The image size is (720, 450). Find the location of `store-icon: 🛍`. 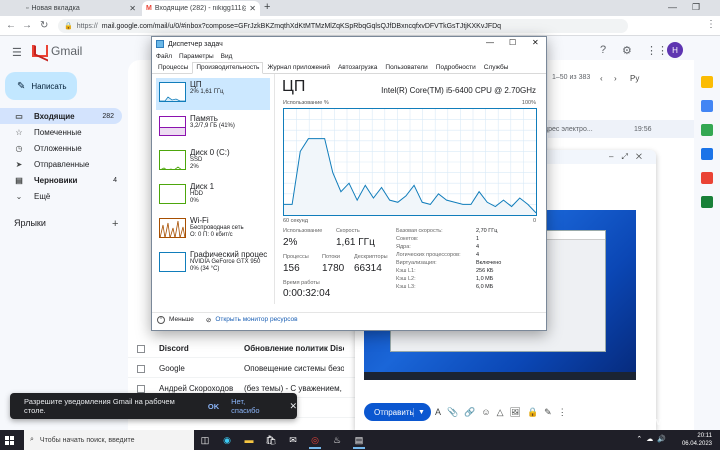

store-icon: 🛍 is located at coordinates (271, 440).